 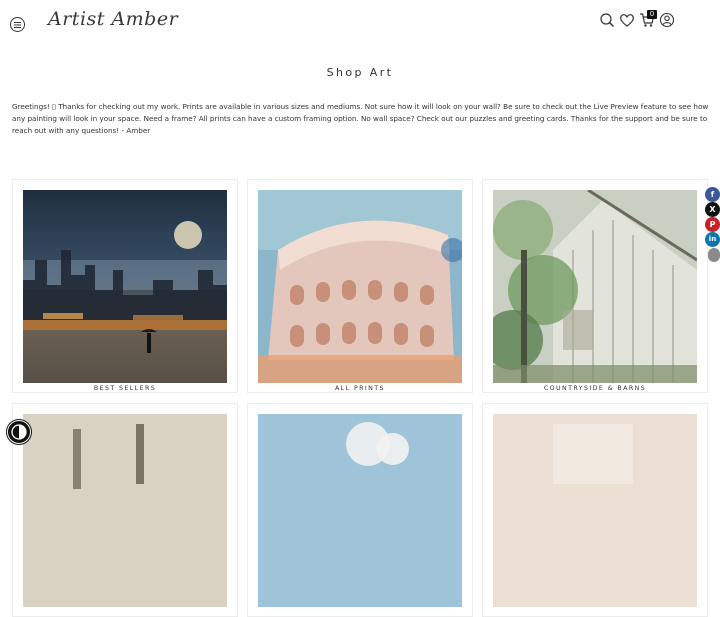 I want to click on site-logo: Artist Amber, so click(x=113, y=19).